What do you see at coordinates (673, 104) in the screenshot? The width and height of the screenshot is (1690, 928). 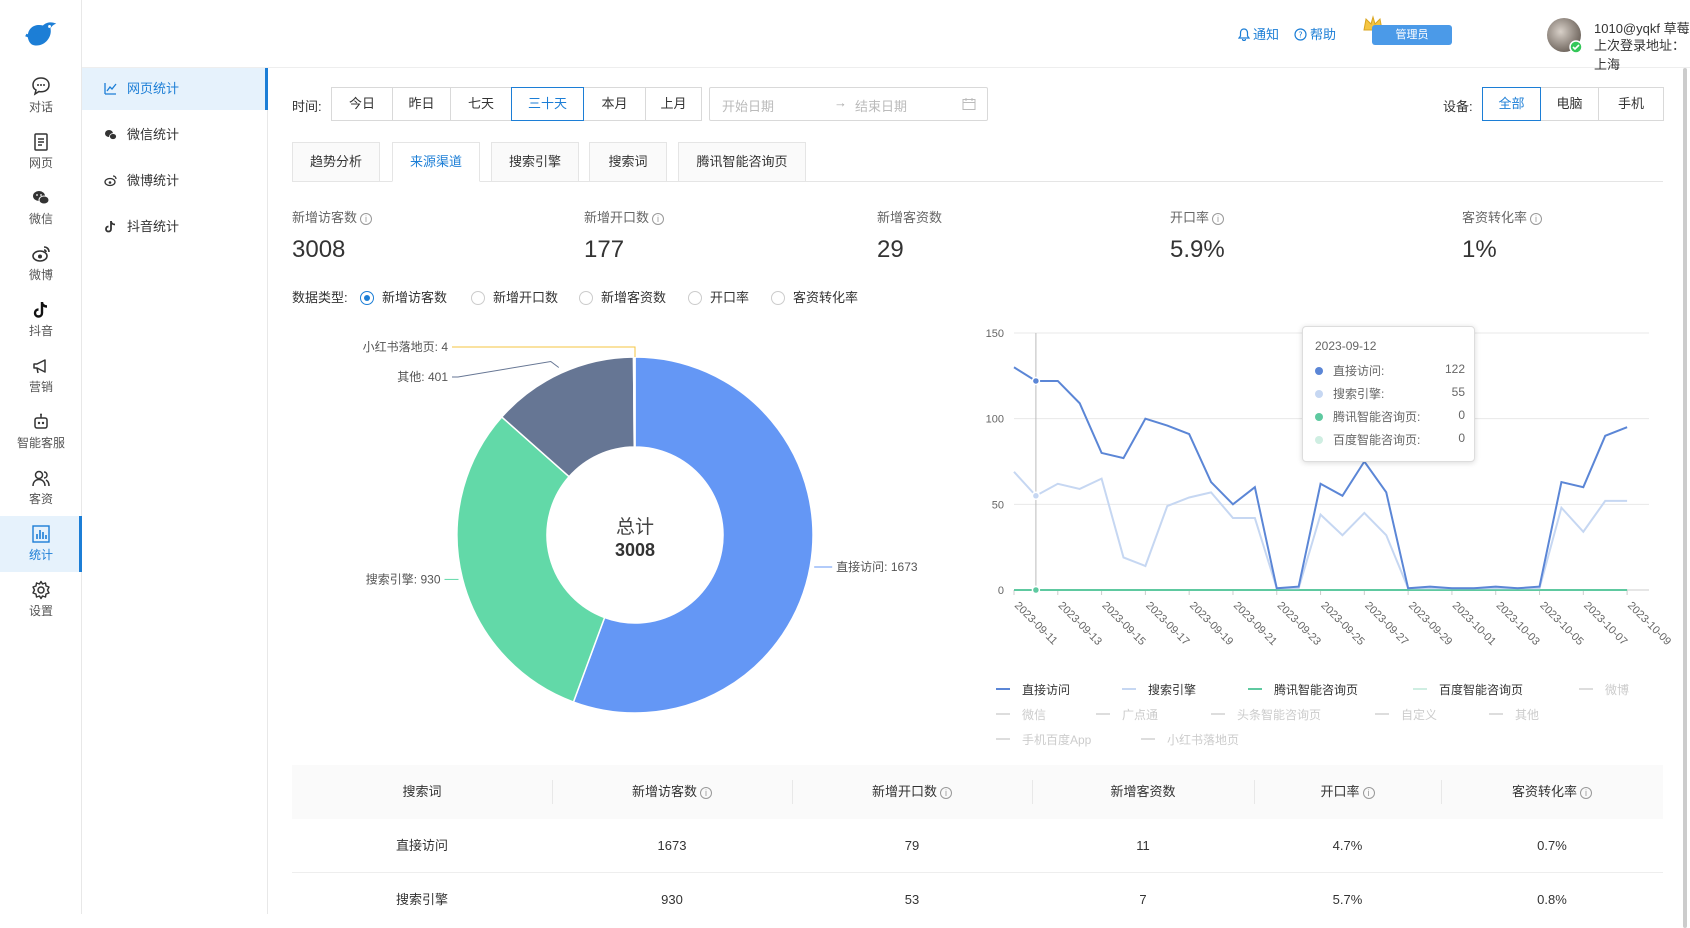 I see `time-option-5: 上月` at bounding box center [673, 104].